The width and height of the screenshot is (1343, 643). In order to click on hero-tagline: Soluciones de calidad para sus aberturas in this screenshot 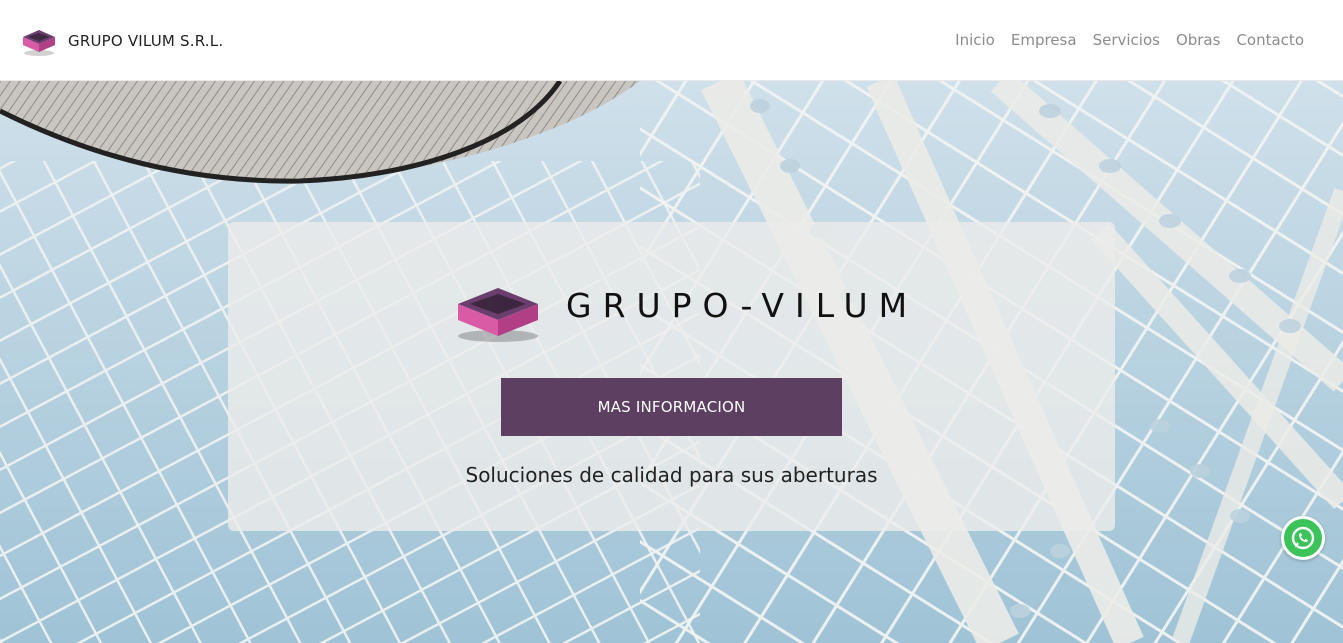, I will do `click(671, 475)`.